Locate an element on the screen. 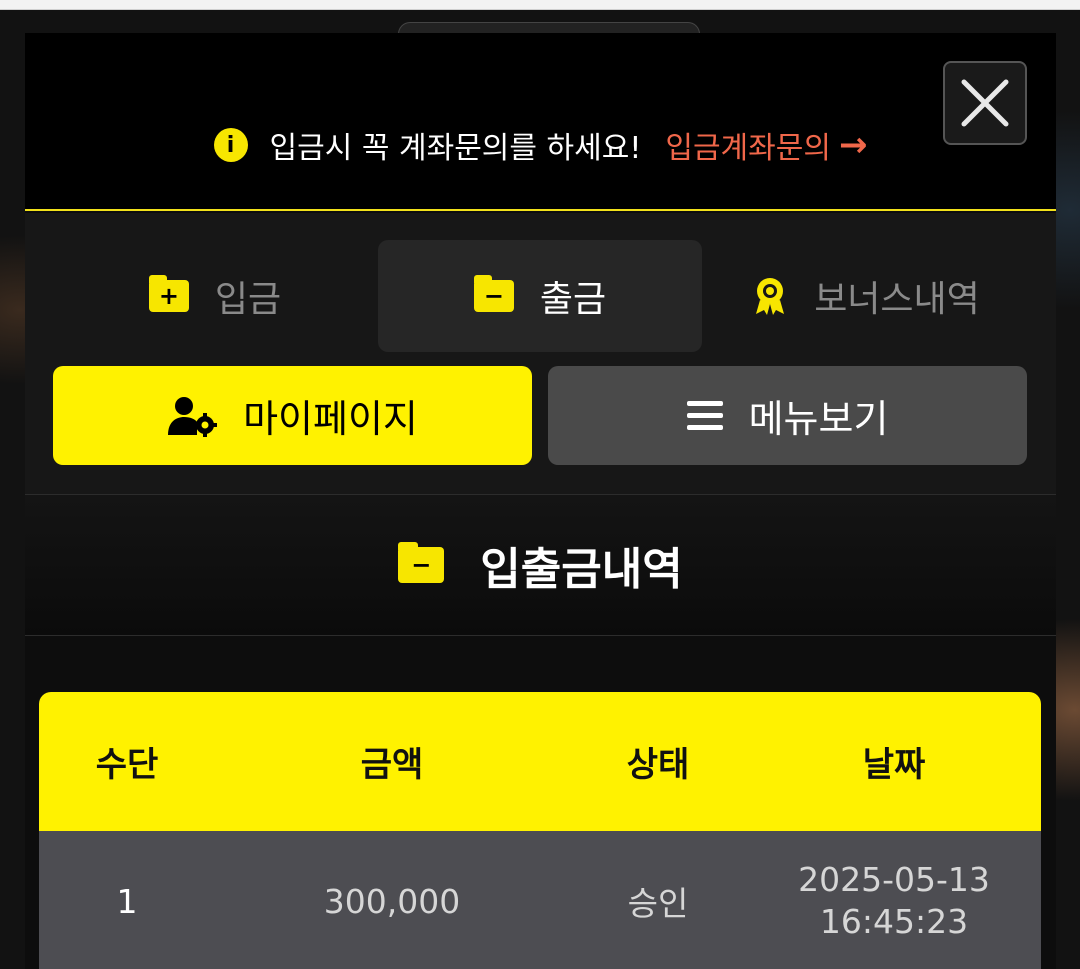  account-inquiry-label: 입금계좌문의 is located at coordinates (748, 148).